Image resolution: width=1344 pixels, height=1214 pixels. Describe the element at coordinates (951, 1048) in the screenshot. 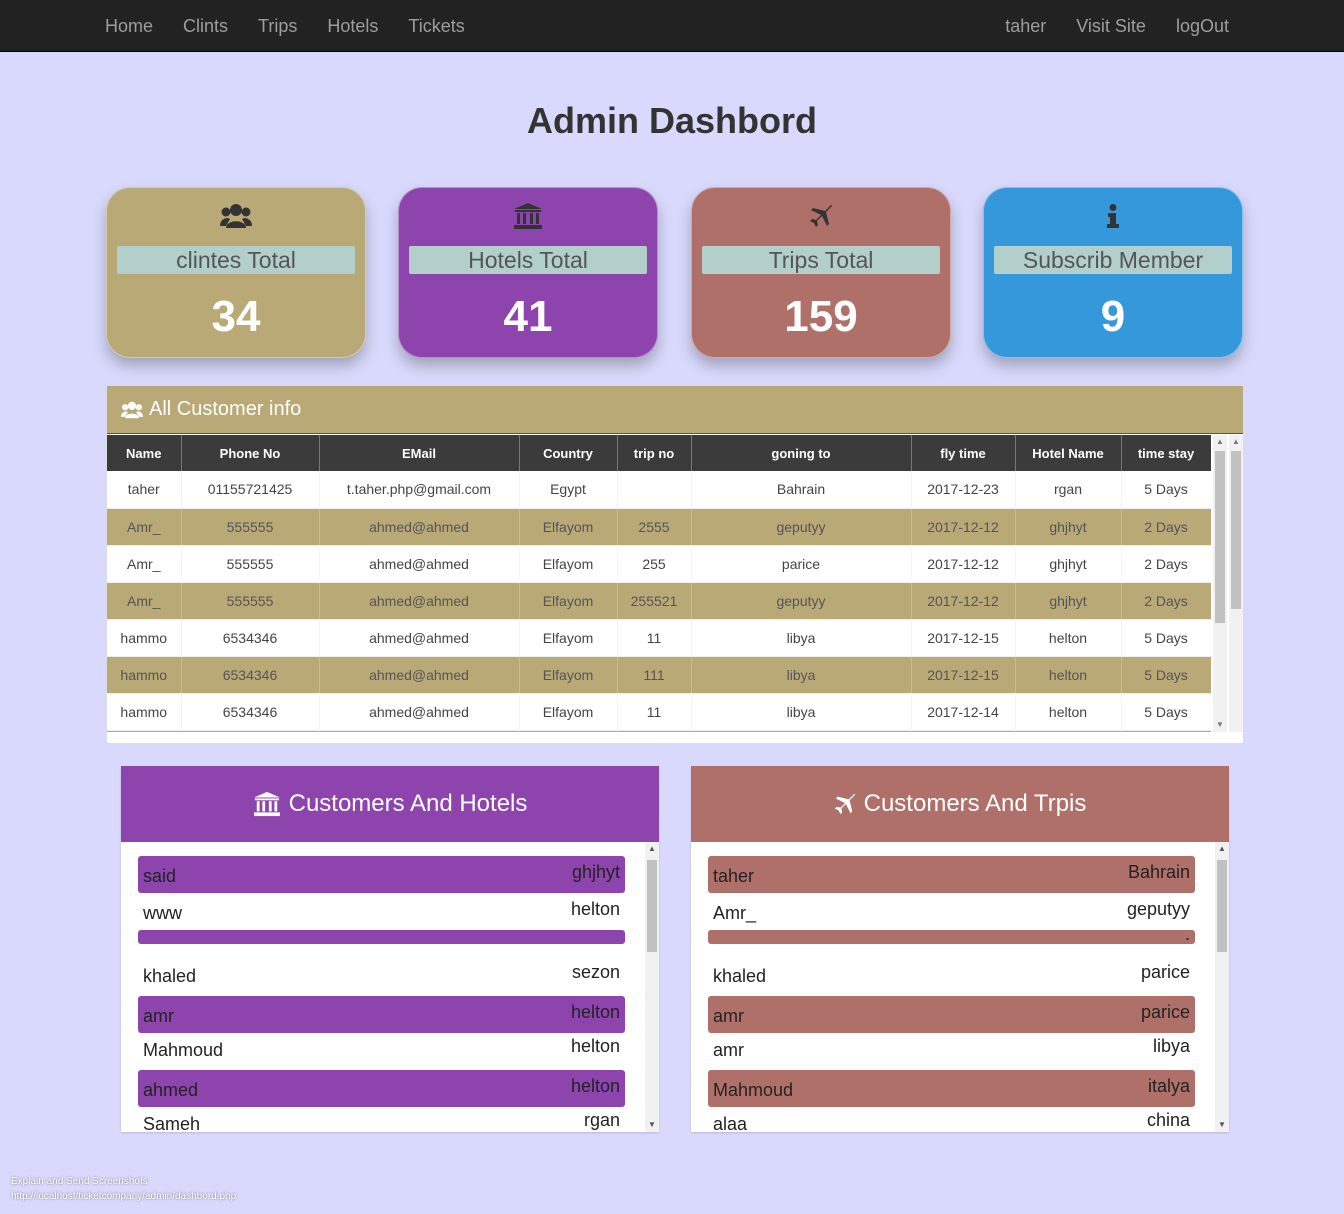

I see `list-item: amr libya` at that location.